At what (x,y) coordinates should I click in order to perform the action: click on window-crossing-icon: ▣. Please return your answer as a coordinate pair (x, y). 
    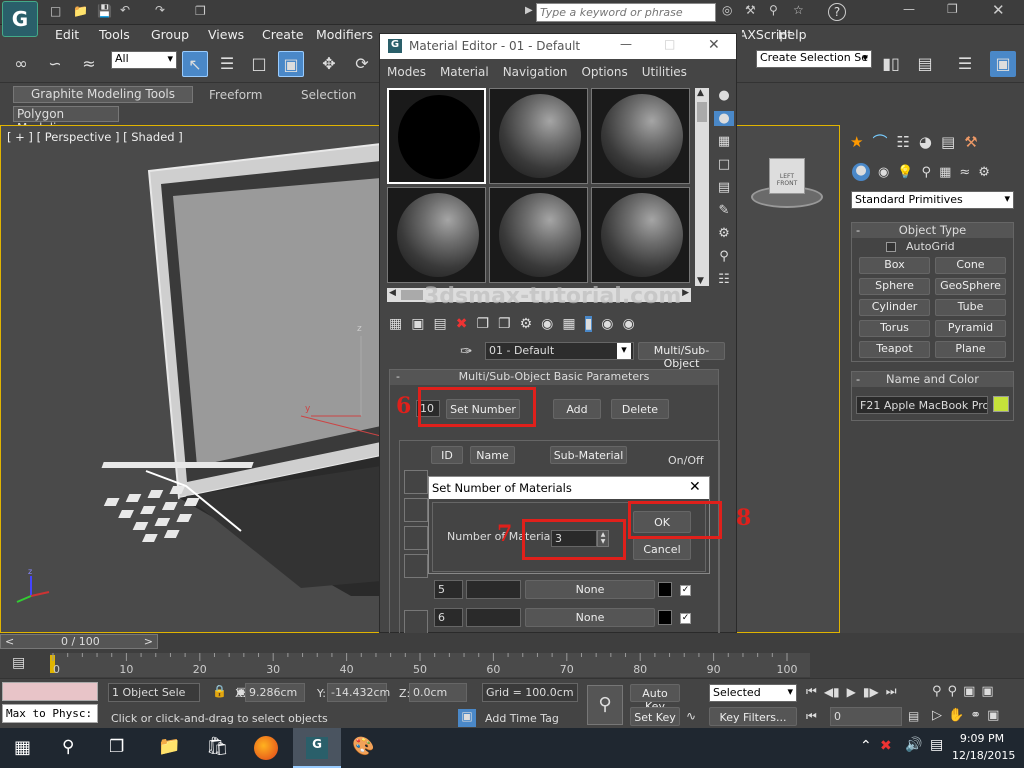
    Looking at the image, I should click on (291, 64).